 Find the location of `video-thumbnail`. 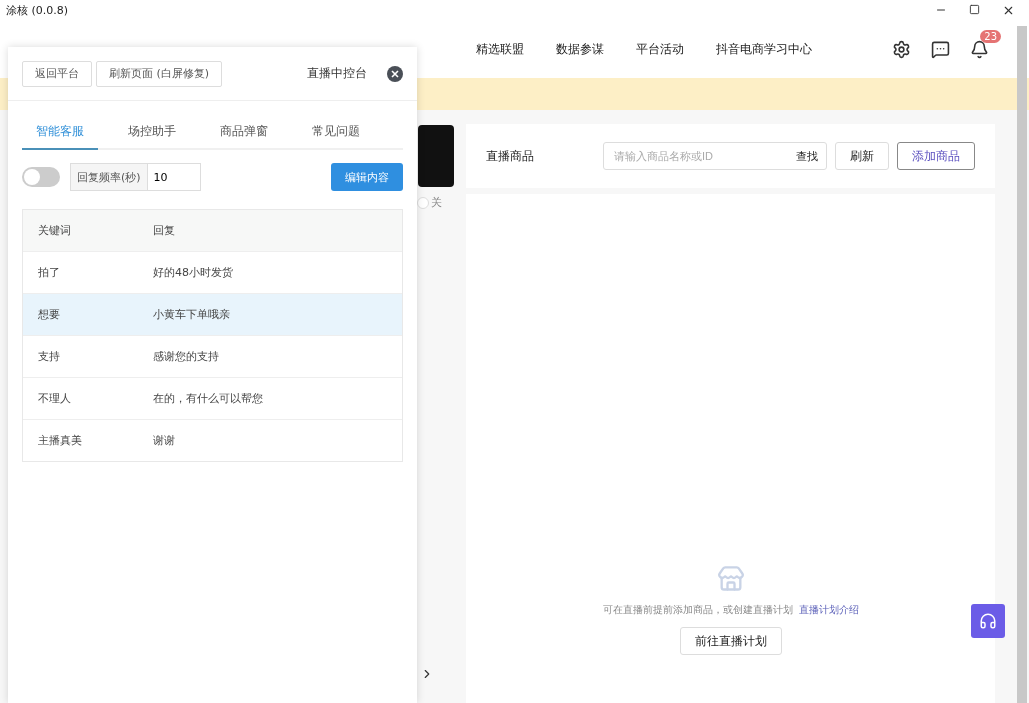

video-thumbnail is located at coordinates (436, 156).